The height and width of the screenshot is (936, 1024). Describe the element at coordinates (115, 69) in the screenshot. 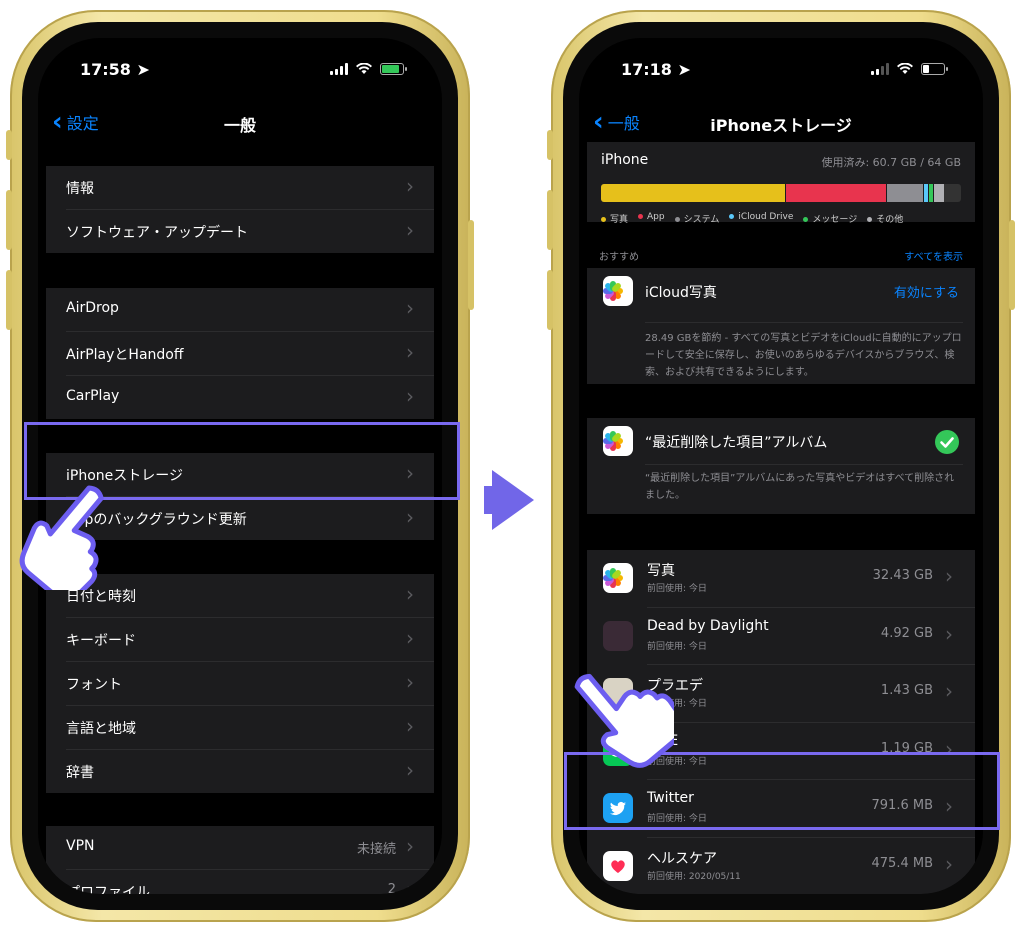

I see `status-time: 17:58 ➤` at that location.